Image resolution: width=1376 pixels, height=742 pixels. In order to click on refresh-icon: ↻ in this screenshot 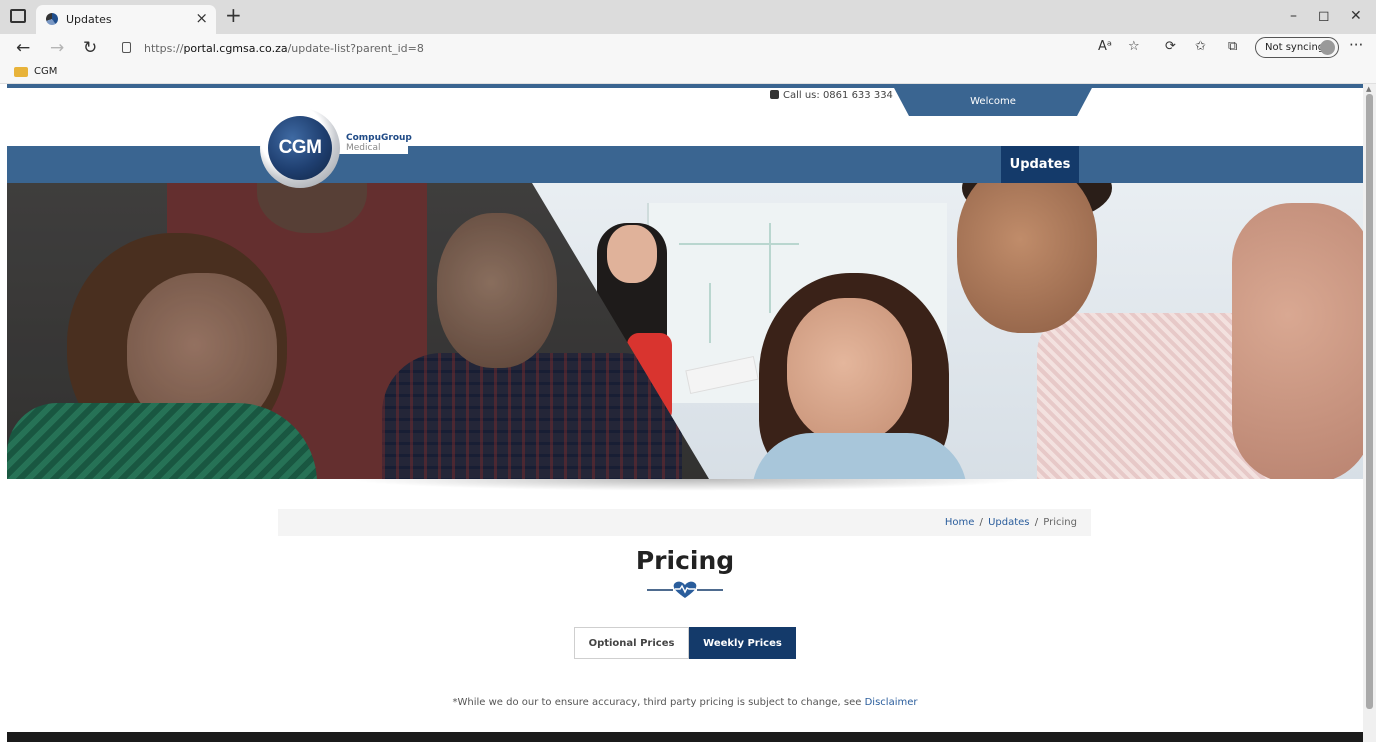, I will do `click(90, 48)`.